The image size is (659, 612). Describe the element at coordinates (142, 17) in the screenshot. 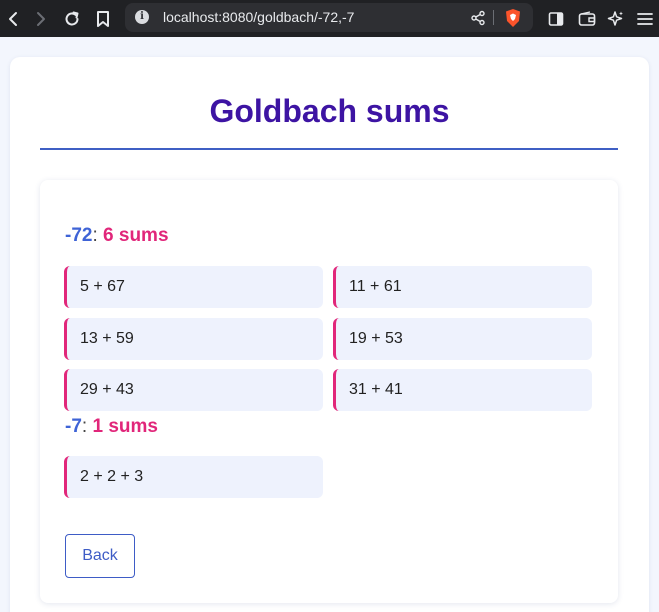

I see `site-info-icon: i` at that location.